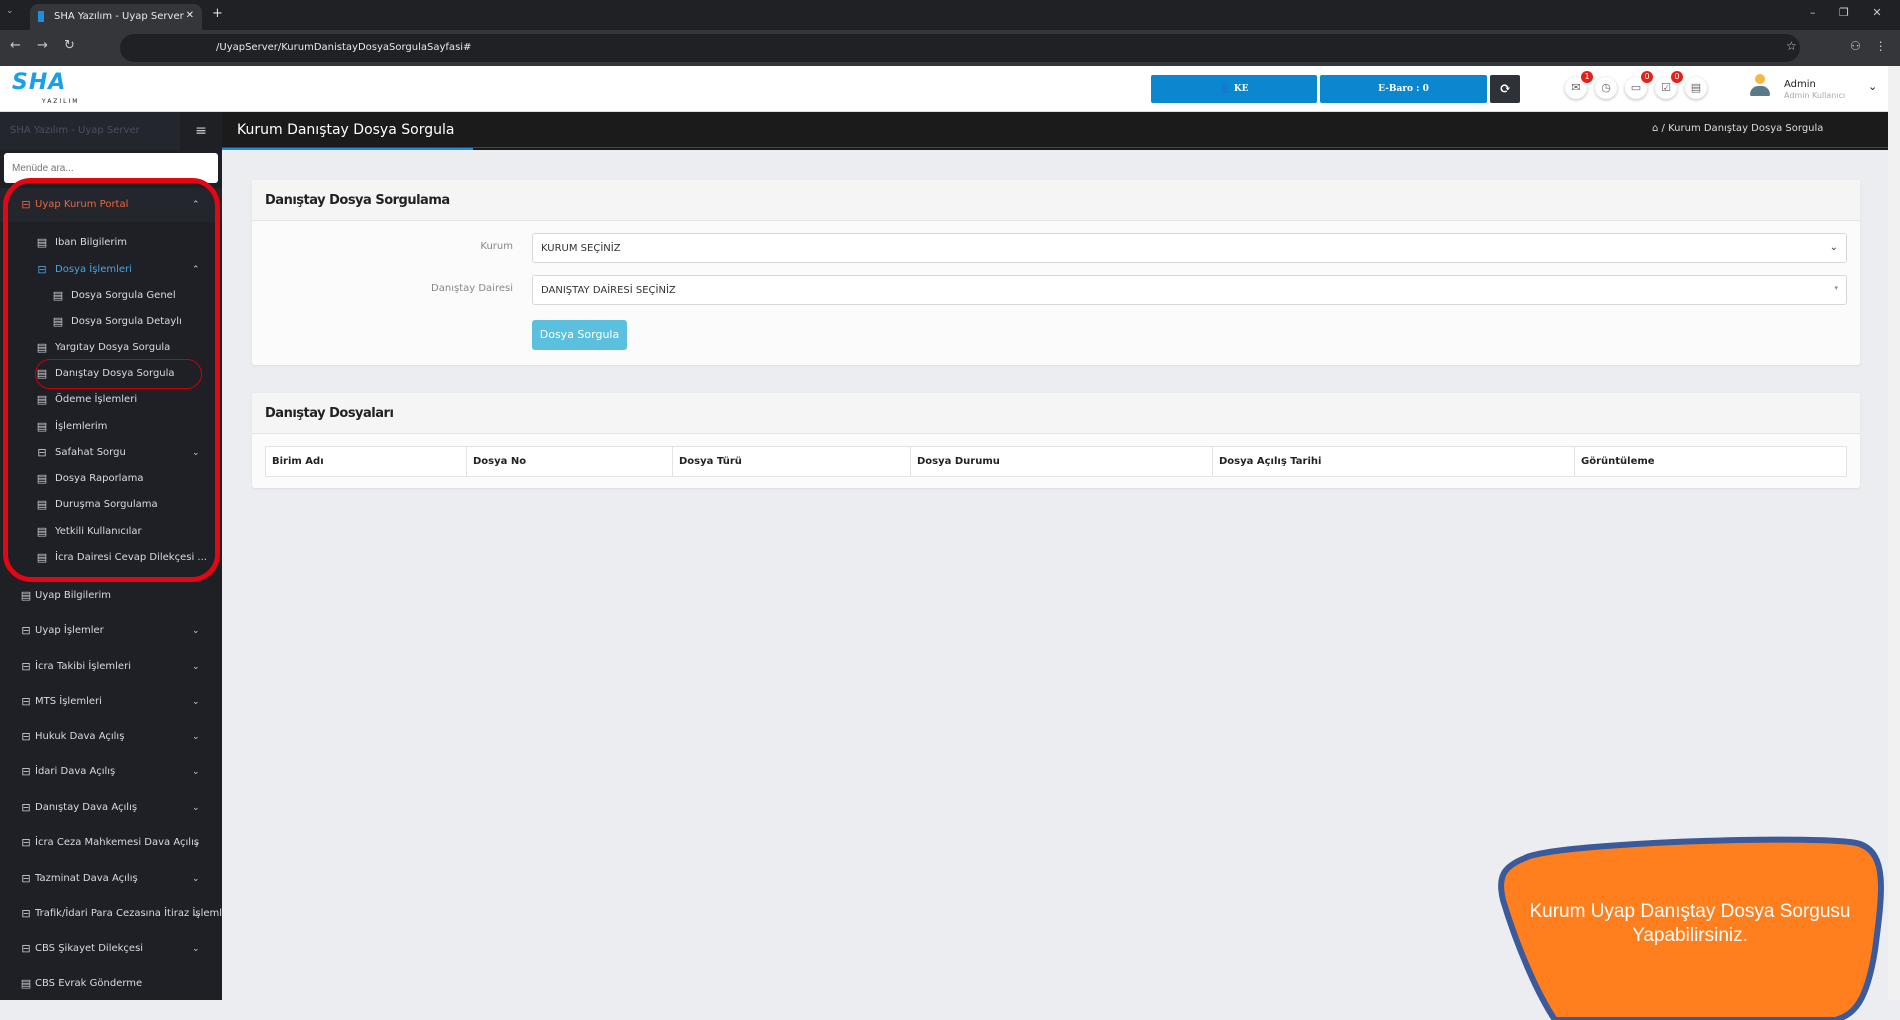  Describe the element at coordinates (190, 15) in the screenshot. I see `close-tab-icon: ✕` at that location.